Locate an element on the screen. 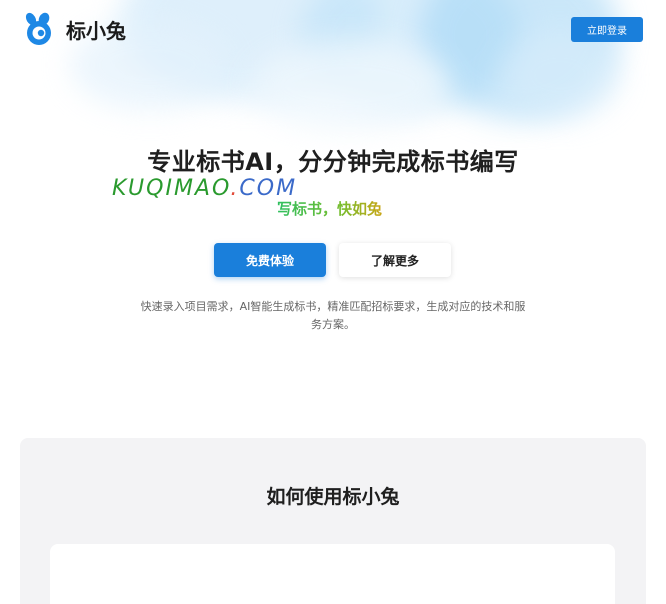  how-to-card is located at coordinates (332, 574).